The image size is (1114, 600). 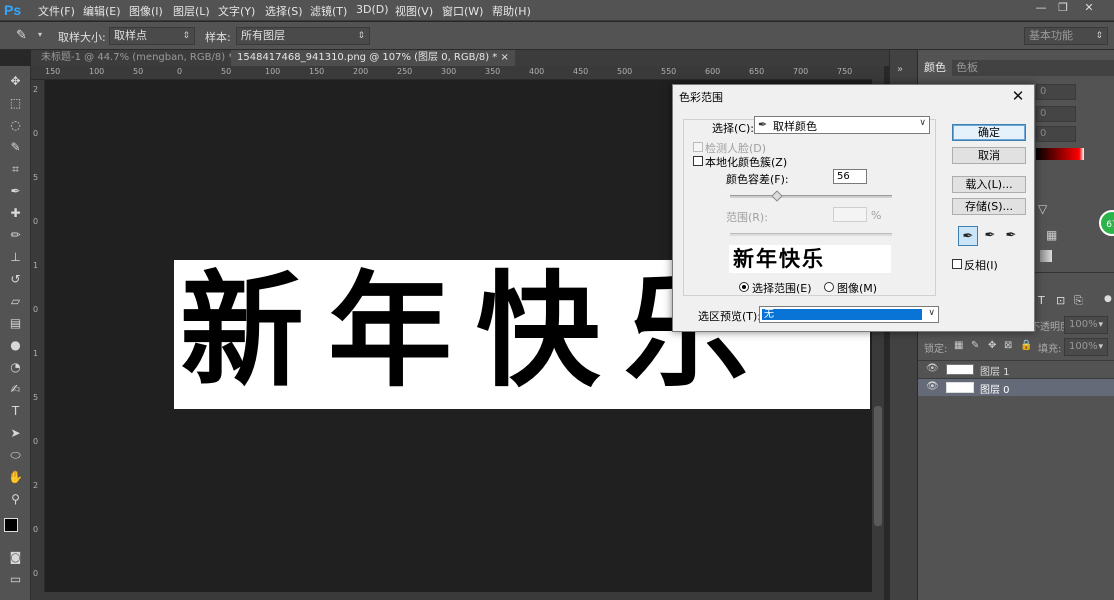 What do you see at coordinates (15, 477) in the screenshot?
I see `hand-tool-icon: ✋` at bounding box center [15, 477].